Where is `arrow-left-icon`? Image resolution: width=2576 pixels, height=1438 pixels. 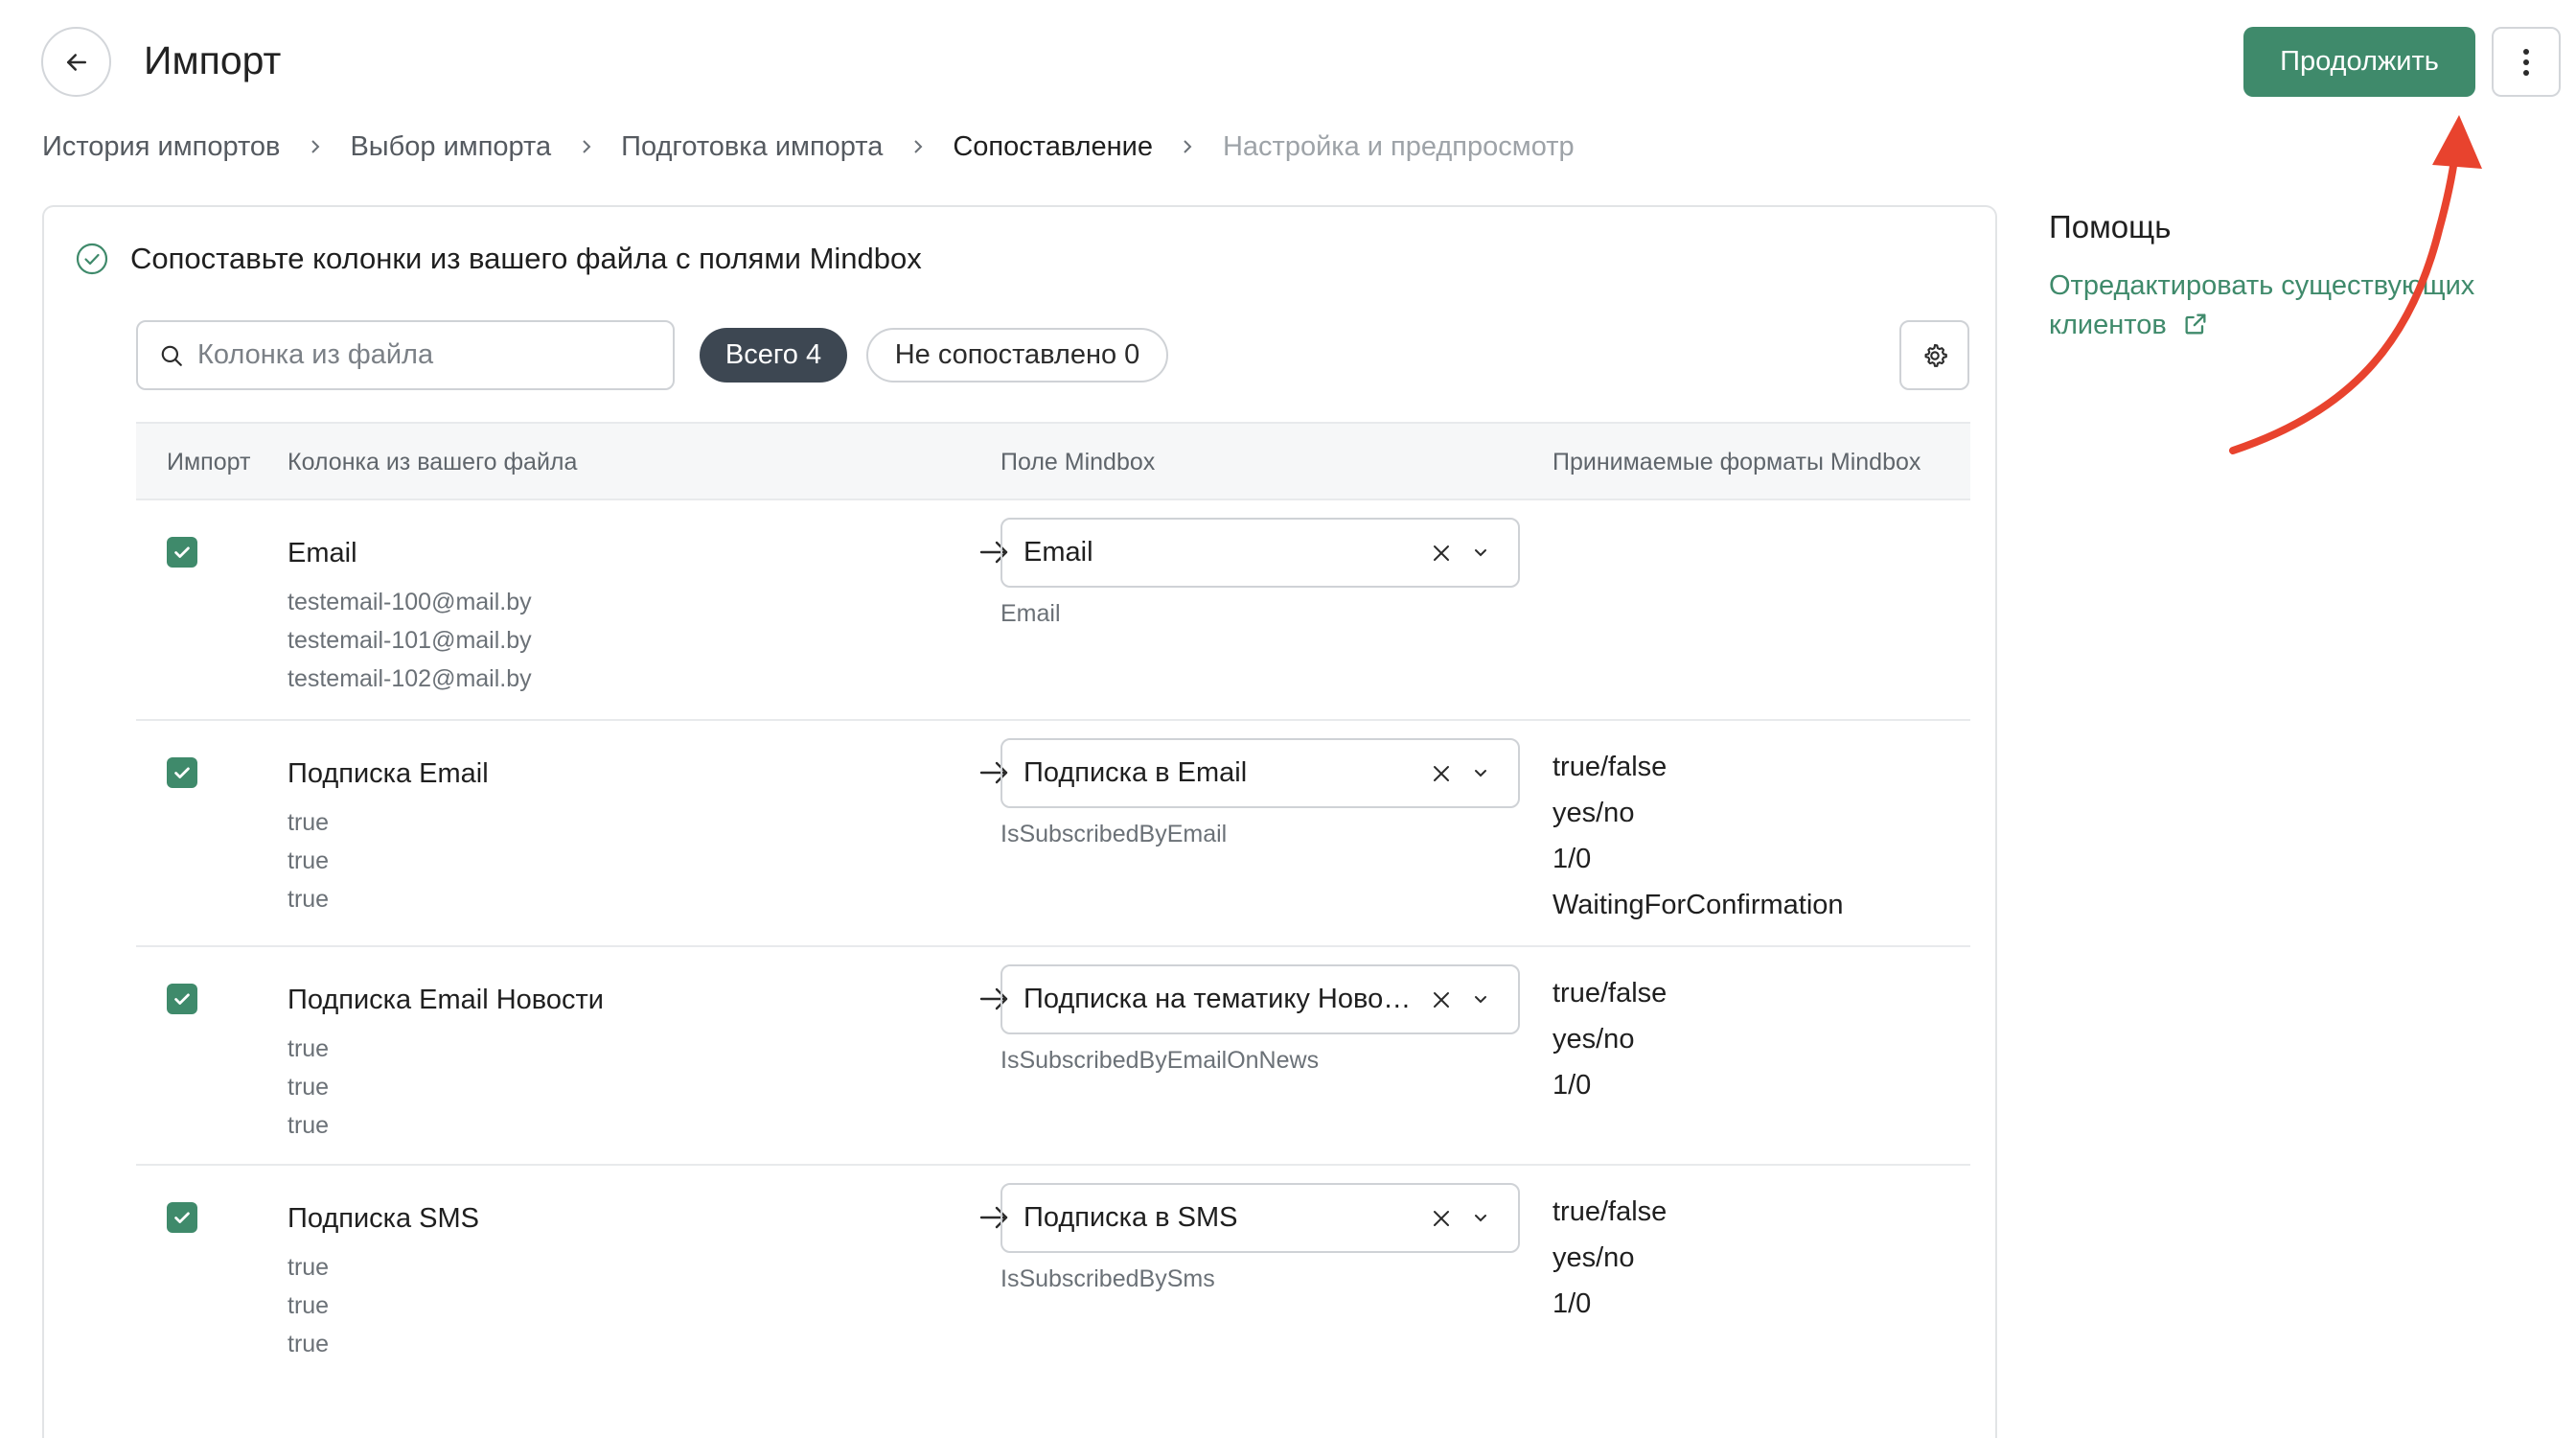
arrow-left-icon is located at coordinates (76, 62).